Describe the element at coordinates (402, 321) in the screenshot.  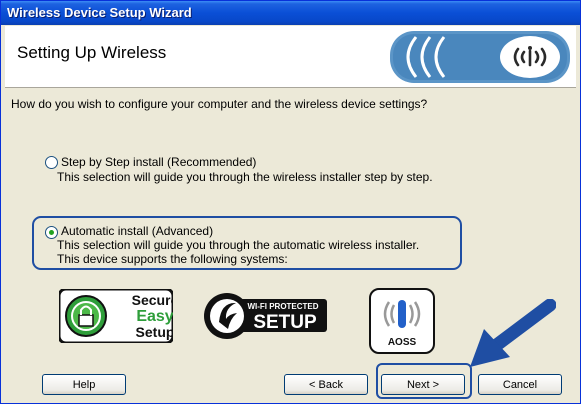
I see `aoss-logo: AOSS` at that location.